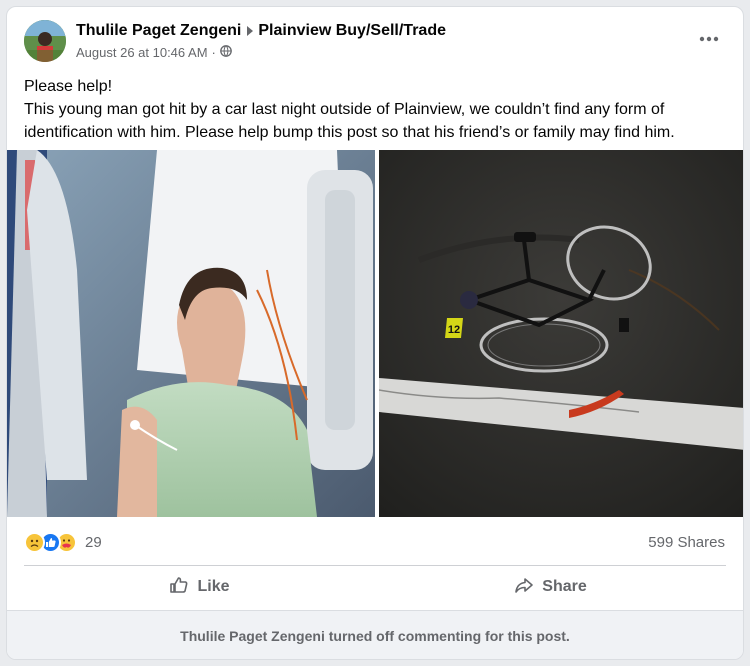 Image resolution: width=750 pixels, height=666 pixels. I want to click on author-name: Thulile Paget Zengeni, so click(158, 30).